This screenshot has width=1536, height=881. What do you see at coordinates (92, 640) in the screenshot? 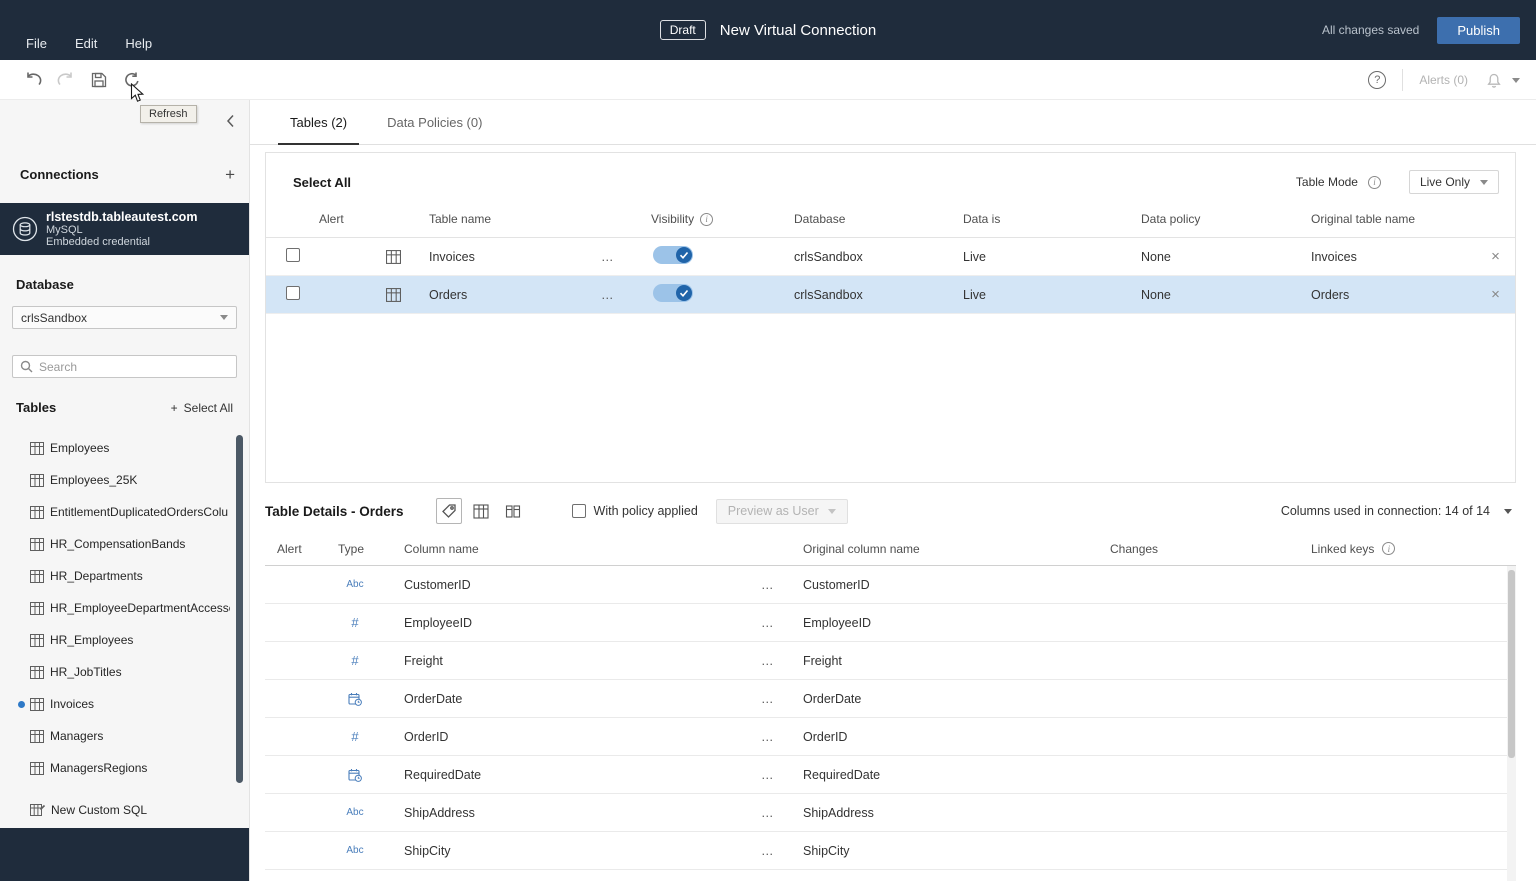
I see `sidebar-table-label: HR_Employees` at bounding box center [92, 640].